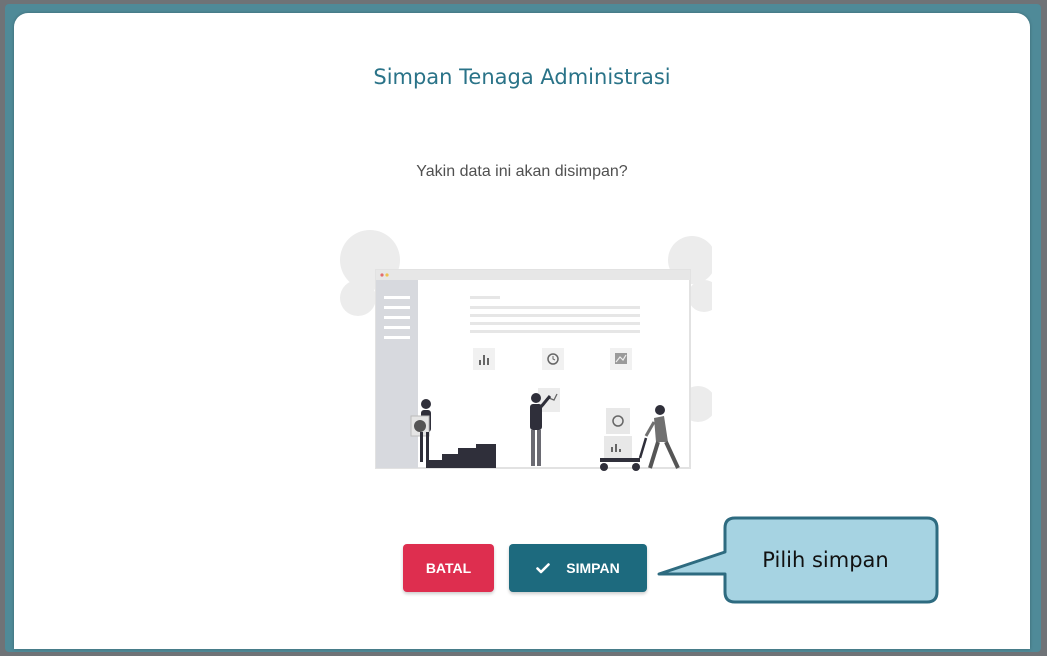 This screenshot has width=1047, height=656. What do you see at coordinates (522, 171) in the screenshot?
I see `dialog-message: Yakin data ini akan disimpan?` at bounding box center [522, 171].